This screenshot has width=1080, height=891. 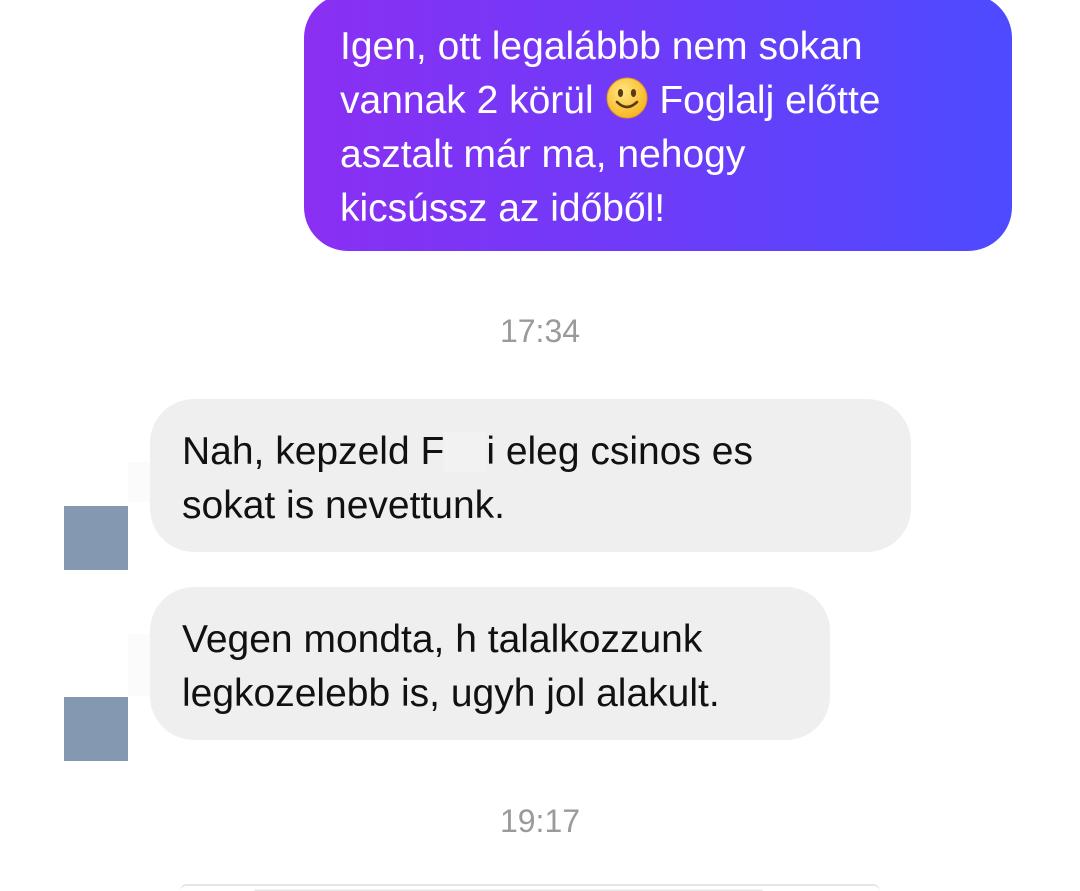 What do you see at coordinates (540, 331) in the screenshot?
I see `message-timestamp: 17:34` at bounding box center [540, 331].